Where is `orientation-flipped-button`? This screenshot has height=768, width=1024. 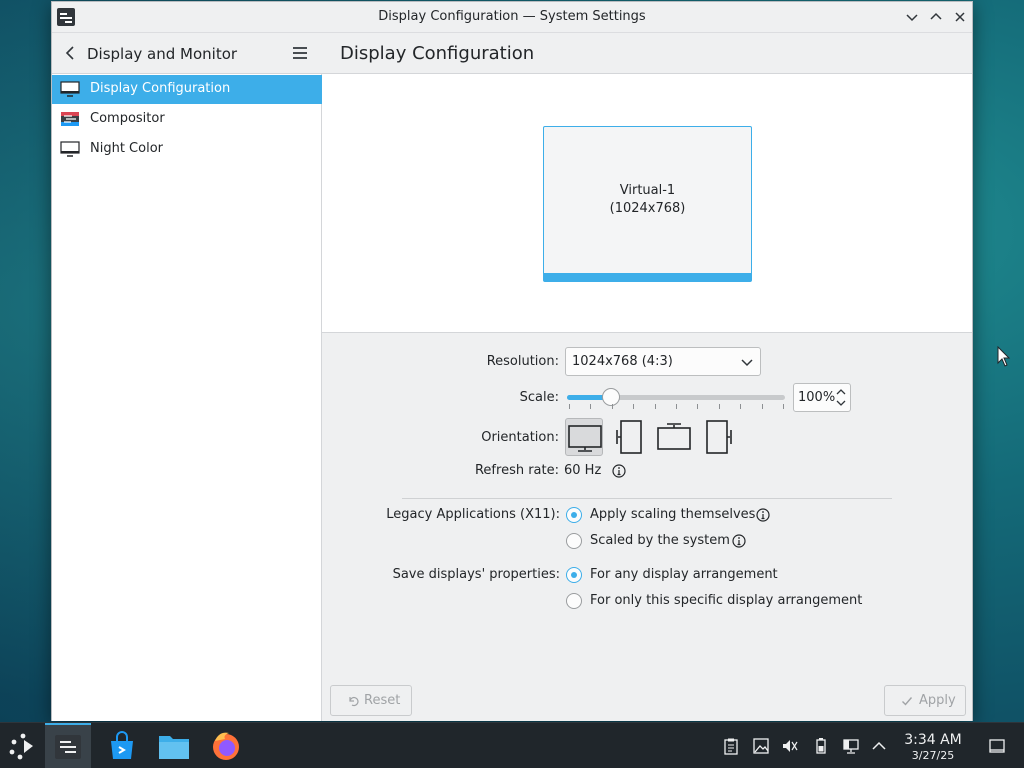 orientation-flipped-button is located at coordinates (674, 437).